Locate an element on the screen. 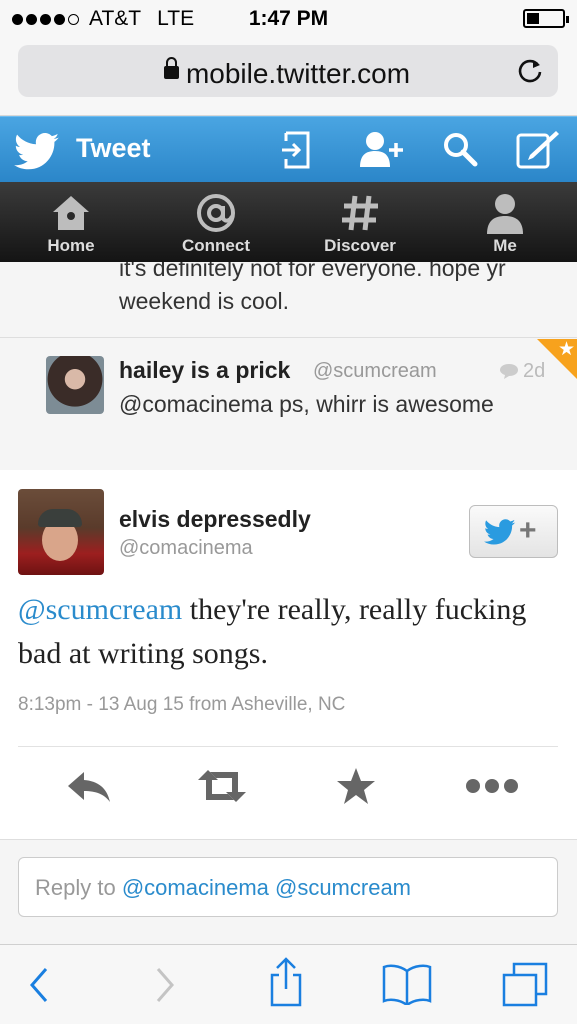 The width and height of the screenshot is (577, 1024). reply-placeholder: Reply to @comacinema @scumcream is located at coordinates (223, 887).